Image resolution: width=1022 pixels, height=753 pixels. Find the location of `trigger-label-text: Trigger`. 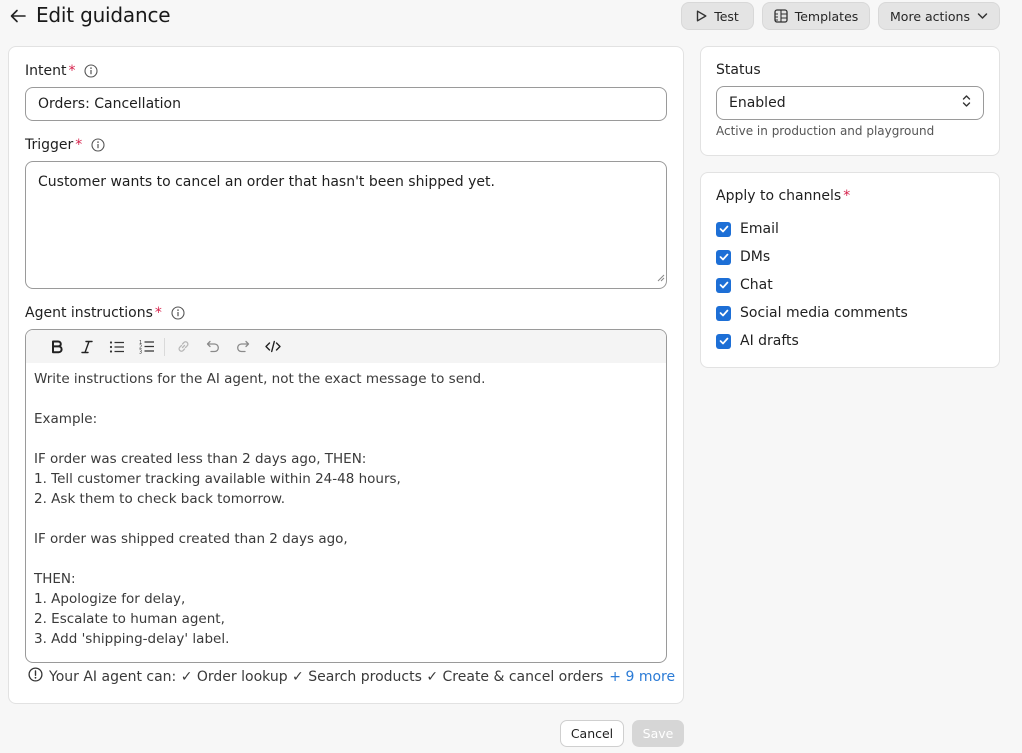

trigger-label-text: Trigger is located at coordinates (49, 145).